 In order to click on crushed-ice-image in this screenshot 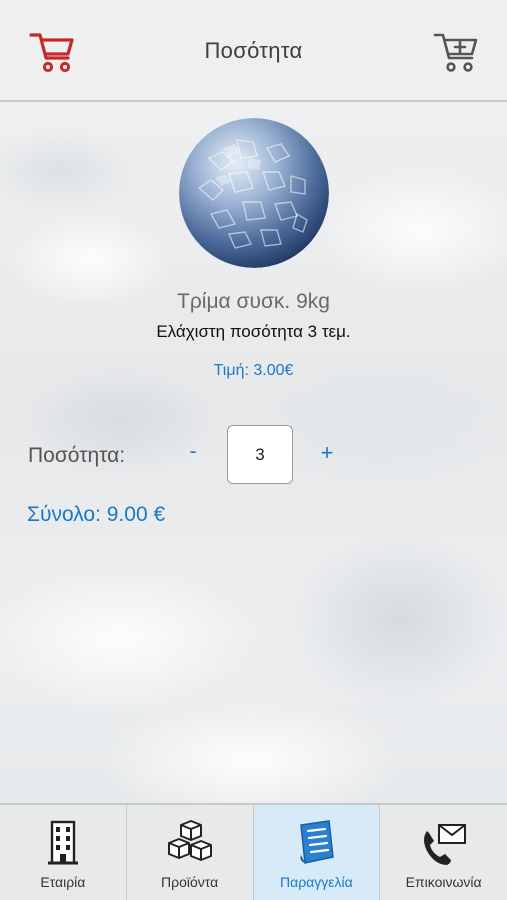, I will do `click(254, 193)`.